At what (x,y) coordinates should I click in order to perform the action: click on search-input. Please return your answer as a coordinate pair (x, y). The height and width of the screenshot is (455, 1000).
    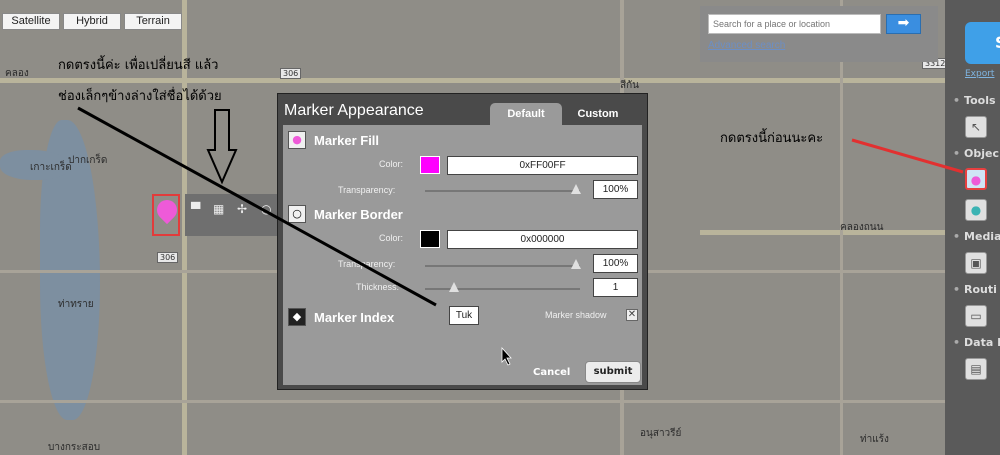
    Looking at the image, I should click on (794, 24).